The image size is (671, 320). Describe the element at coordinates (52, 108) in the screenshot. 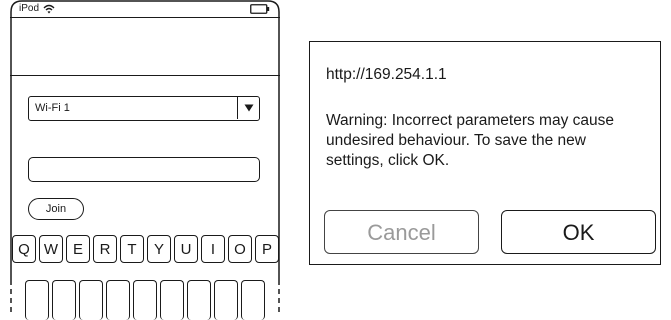

I see `wifi-select-value: Wi-Fi 1` at that location.